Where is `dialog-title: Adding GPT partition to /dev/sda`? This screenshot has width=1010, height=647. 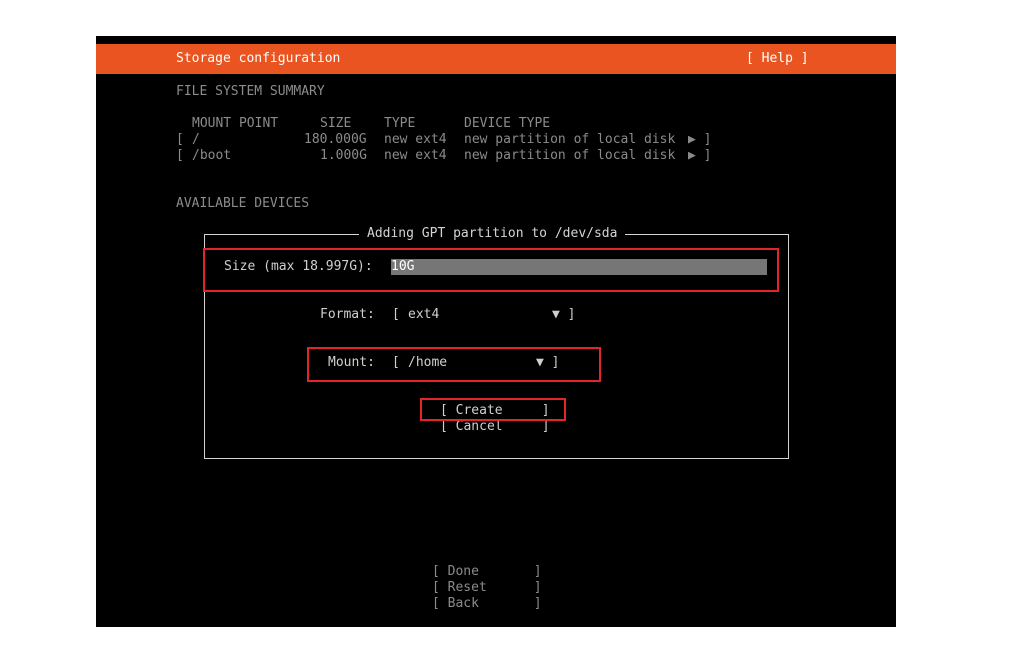
dialog-title: Adding GPT partition to /dev/sda is located at coordinates (492, 234).